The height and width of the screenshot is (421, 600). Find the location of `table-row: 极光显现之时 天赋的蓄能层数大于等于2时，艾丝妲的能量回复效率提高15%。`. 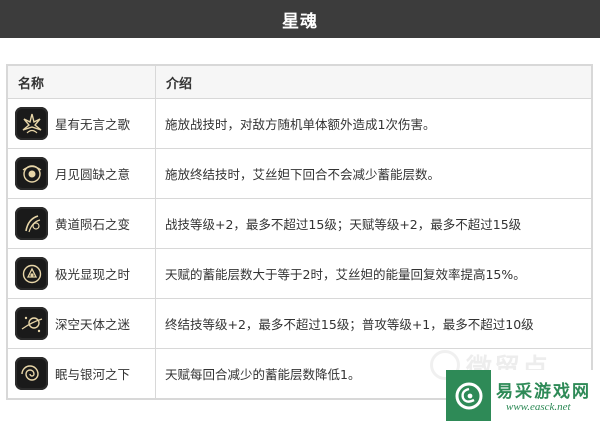

table-row: 极光显现之时 天赋的蓄能层数大于等于2时，艾丝妲的能量回复效率提高15%。 is located at coordinates (299, 273).